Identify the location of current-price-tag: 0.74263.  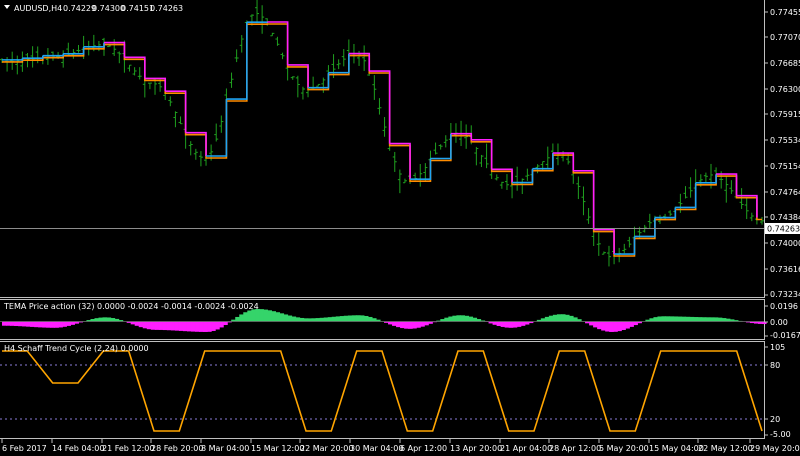
(782, 228).